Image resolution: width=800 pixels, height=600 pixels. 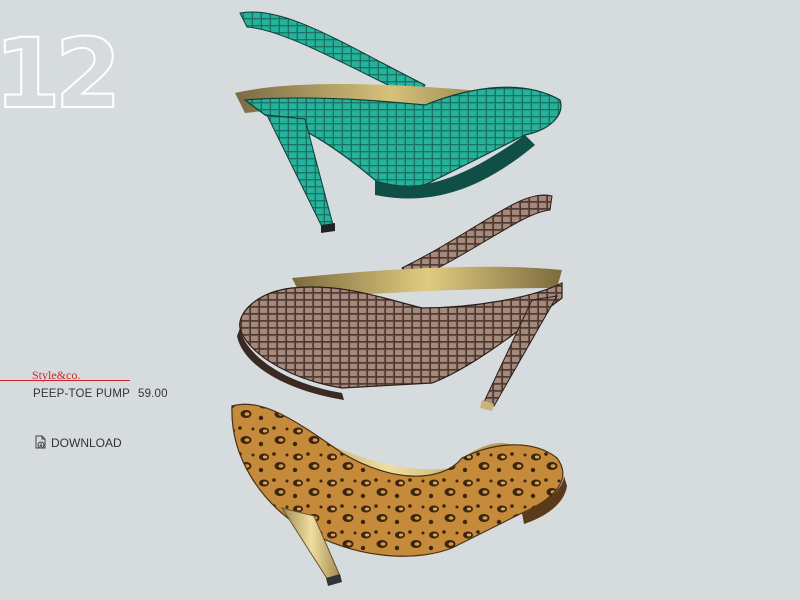 What do you see at coordinates (86, 442) in the screenshot?
I see `download-label: DOWNLOAD` at bounding box center [86, 442].